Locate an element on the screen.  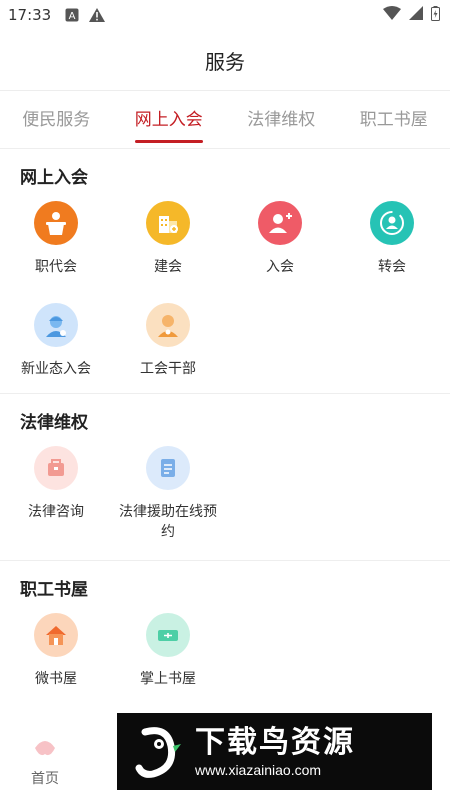
legal-aid-icon is located at coordinates (168, 468).